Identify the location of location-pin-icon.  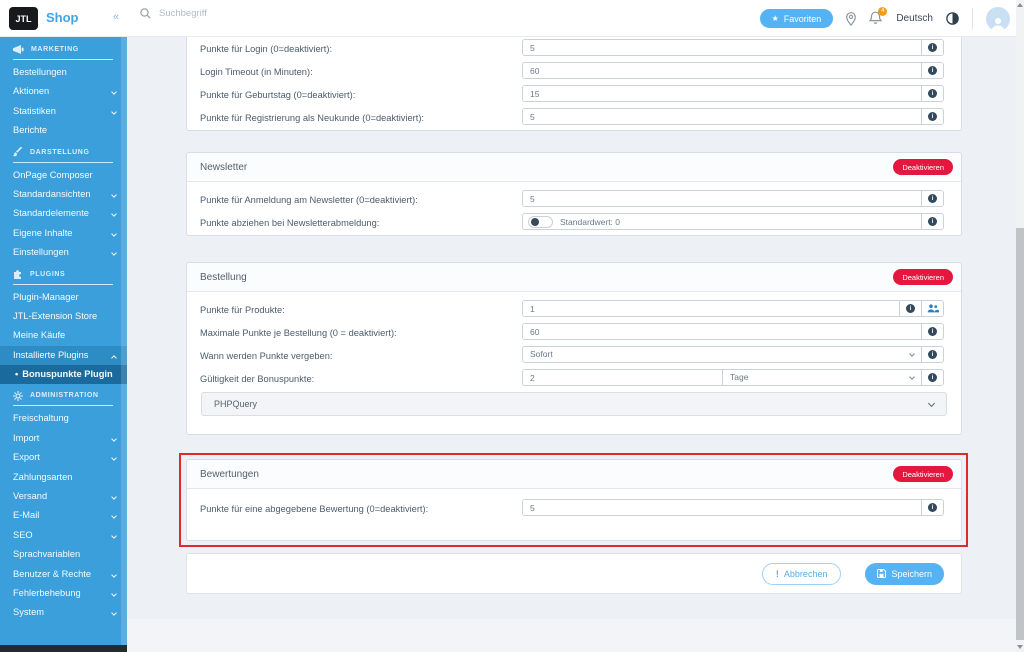
(851, 18).